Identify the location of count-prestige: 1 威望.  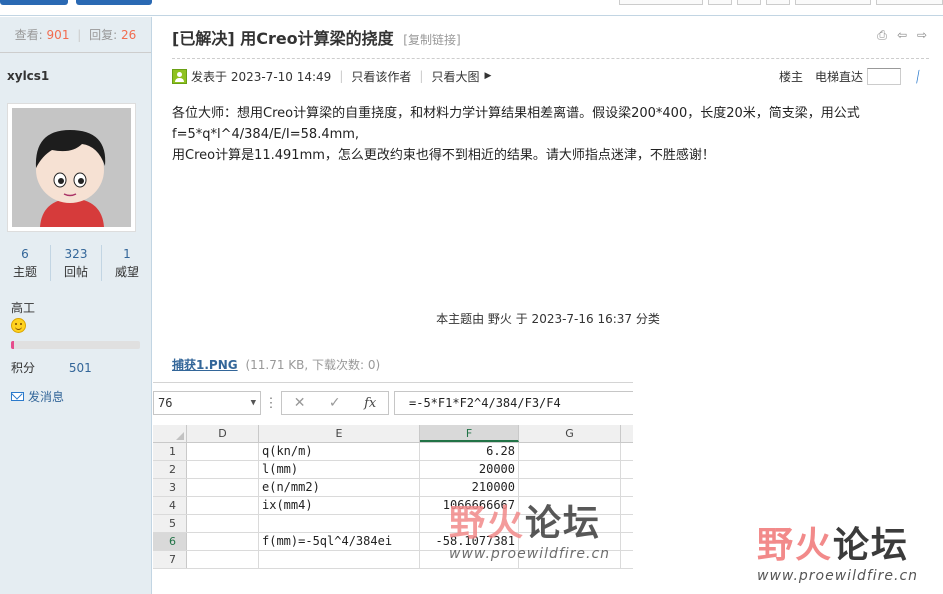
(127, 263).